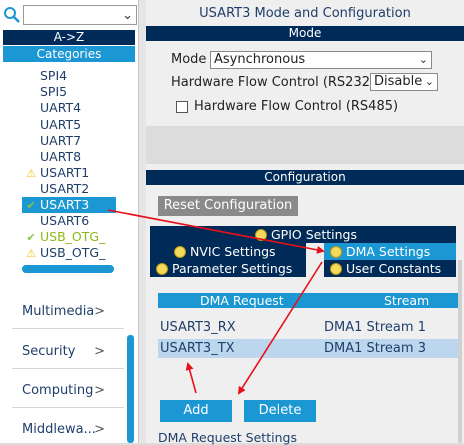 This screenshot has width=464, height=445. What do you see at coordinates (49, 351) in the screenshot?
I see `category-label: Security` at bounding box center [49, 351].